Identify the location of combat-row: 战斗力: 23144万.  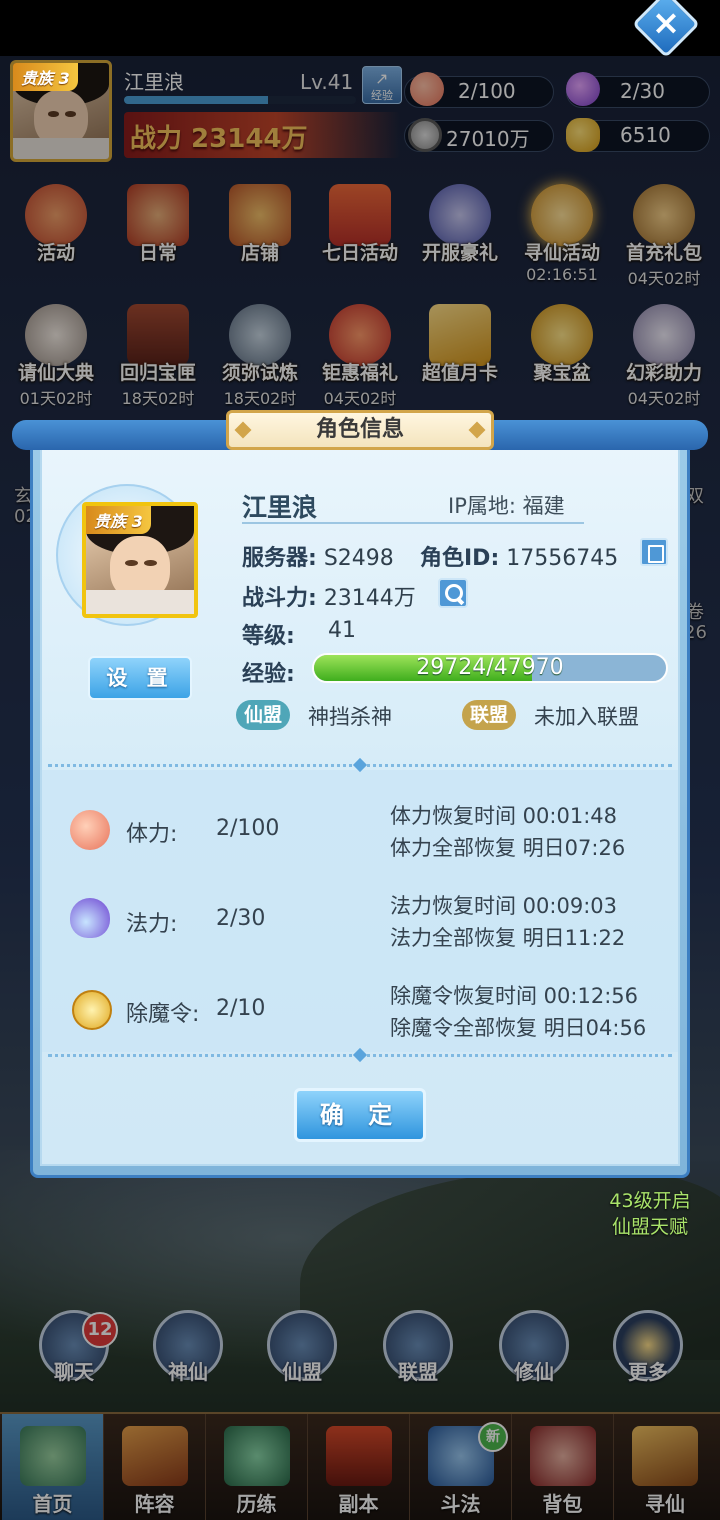
(329, 596).